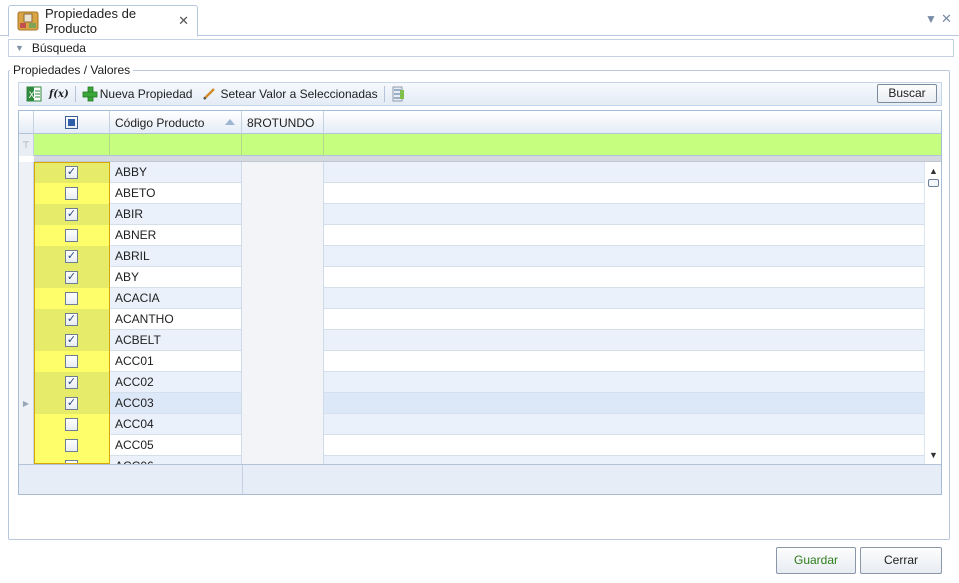 The image size is (959, 583). I want to click on table-row: ABNER, so click(471, 235).